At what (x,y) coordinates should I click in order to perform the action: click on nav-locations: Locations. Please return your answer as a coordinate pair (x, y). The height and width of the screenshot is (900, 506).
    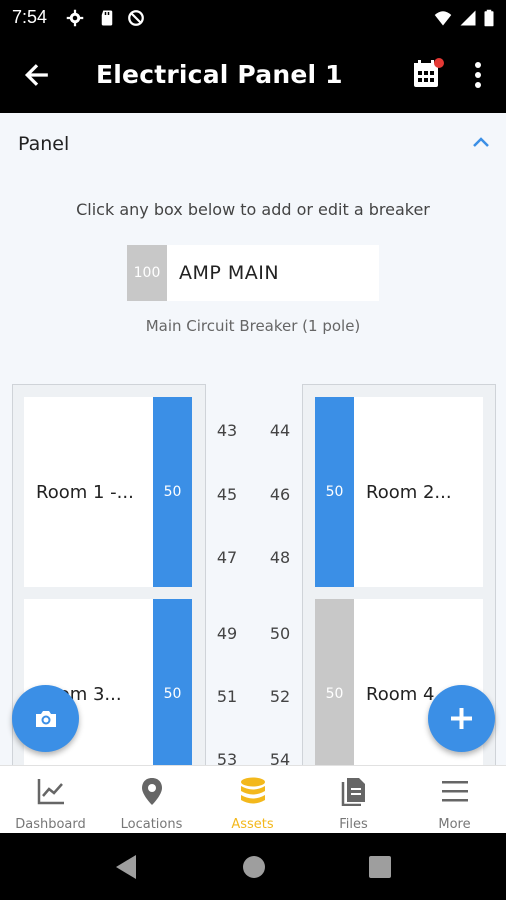
    Looking at the image, I should click on (151, 800).